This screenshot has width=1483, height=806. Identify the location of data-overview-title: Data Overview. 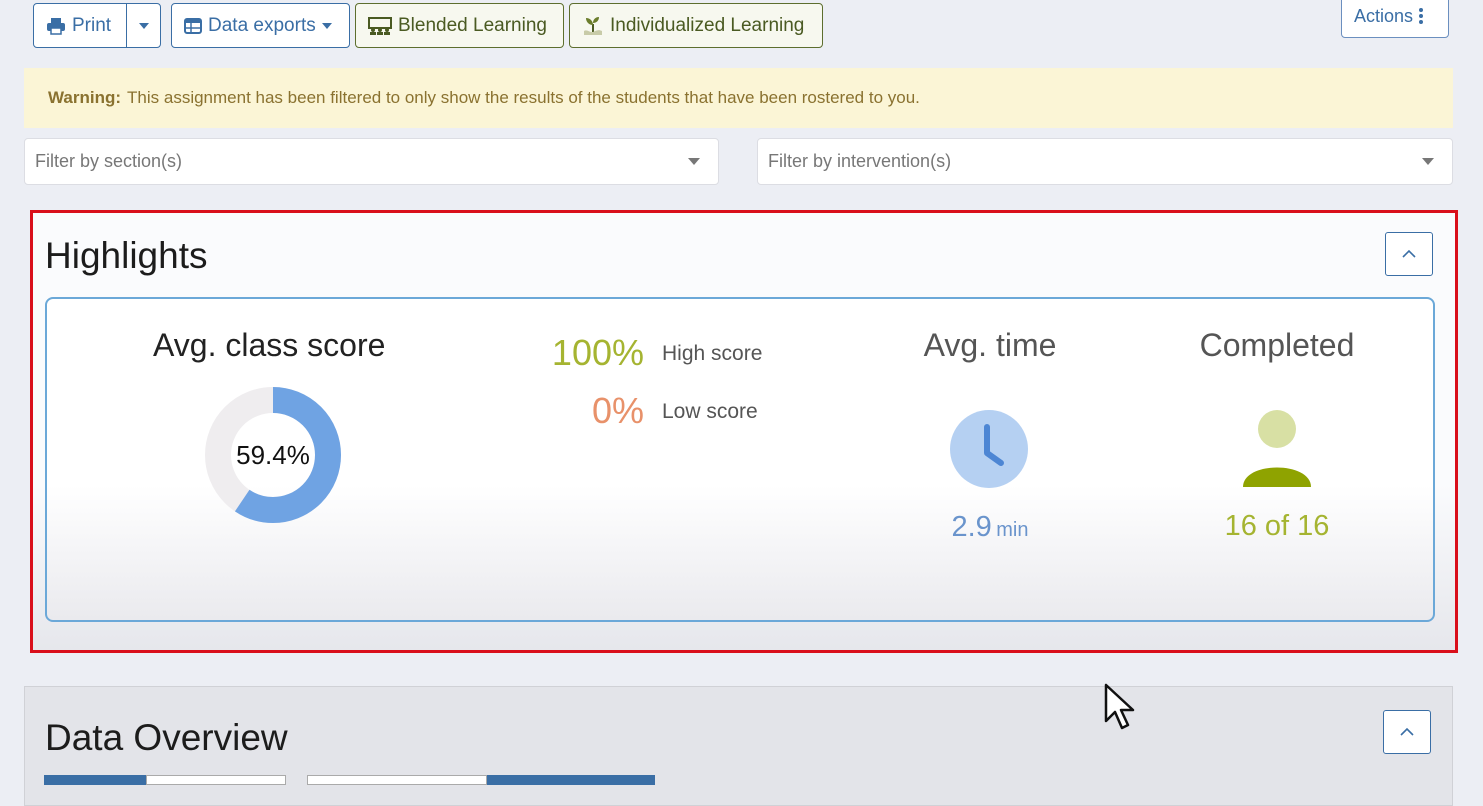
(166, 737).